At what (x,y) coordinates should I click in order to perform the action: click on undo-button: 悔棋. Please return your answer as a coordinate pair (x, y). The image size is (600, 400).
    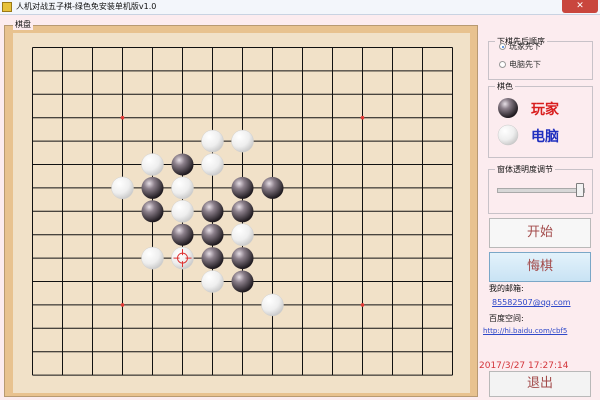
    Looking at the image, I should click on (540, 267).